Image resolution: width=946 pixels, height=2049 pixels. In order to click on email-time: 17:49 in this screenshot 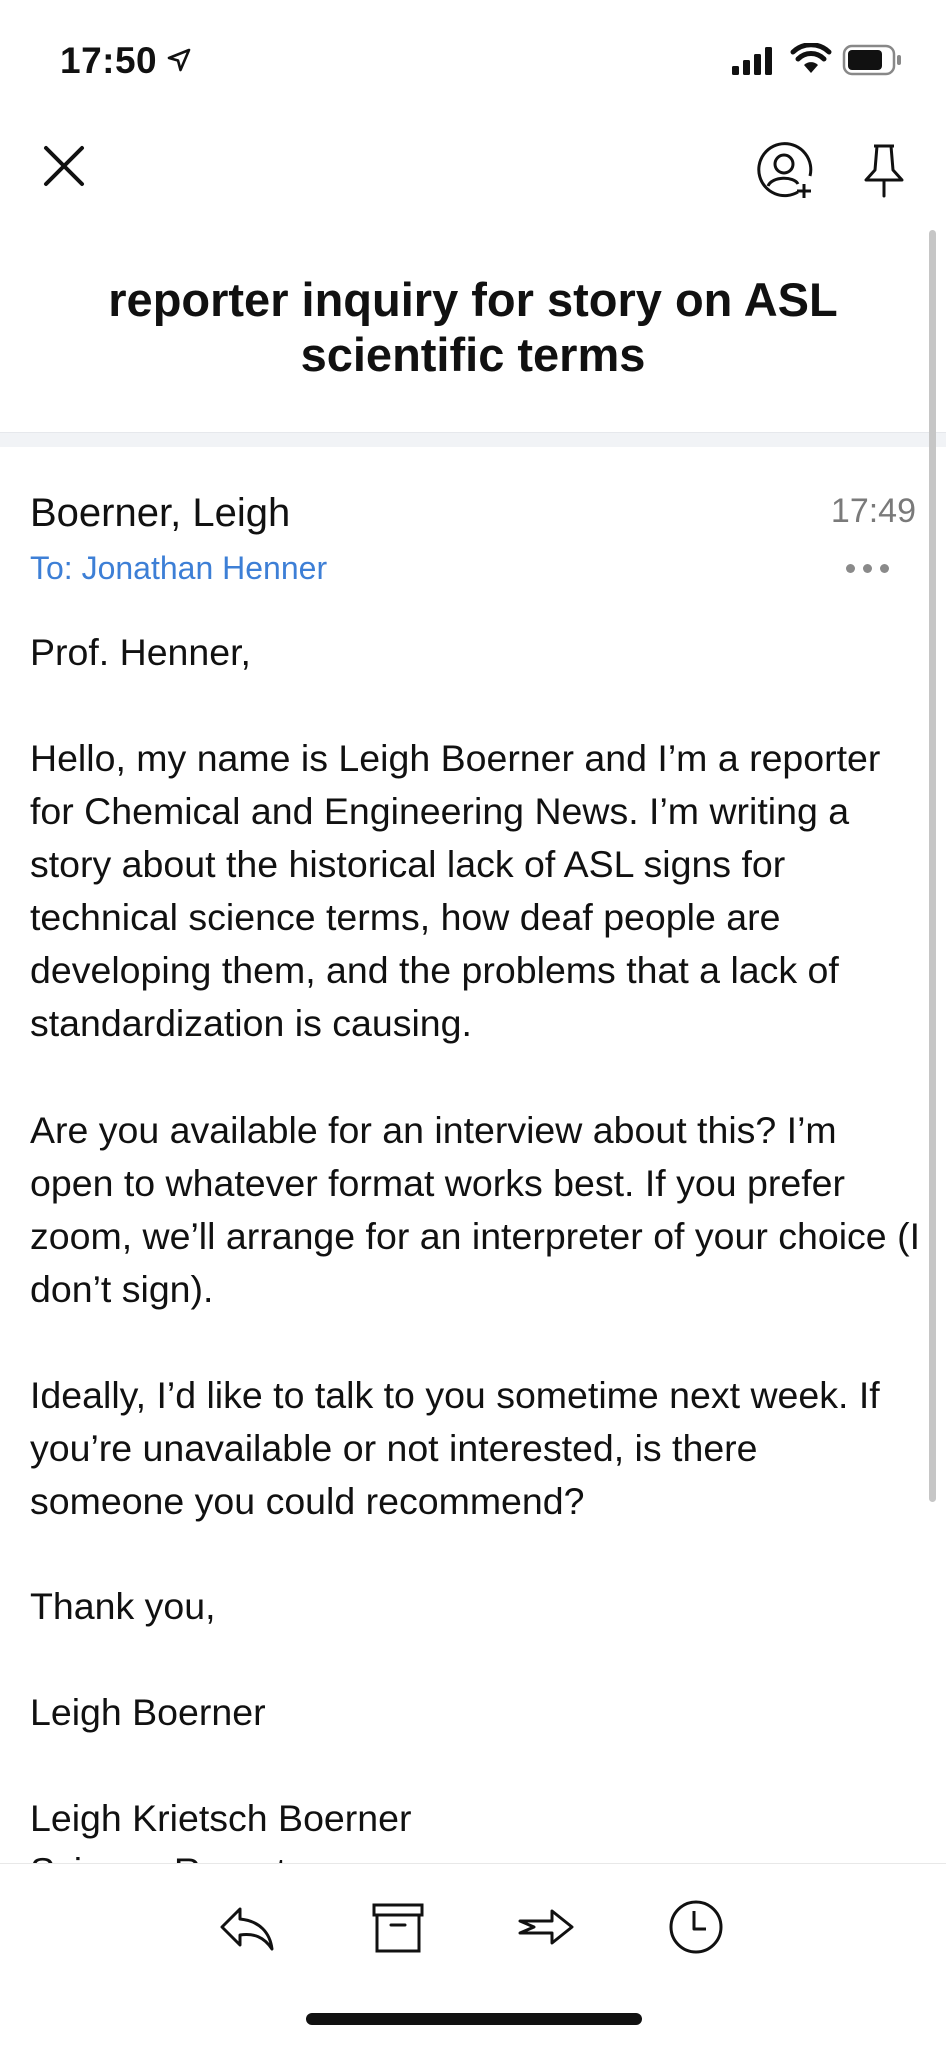, I will do `click(873, 511)`.